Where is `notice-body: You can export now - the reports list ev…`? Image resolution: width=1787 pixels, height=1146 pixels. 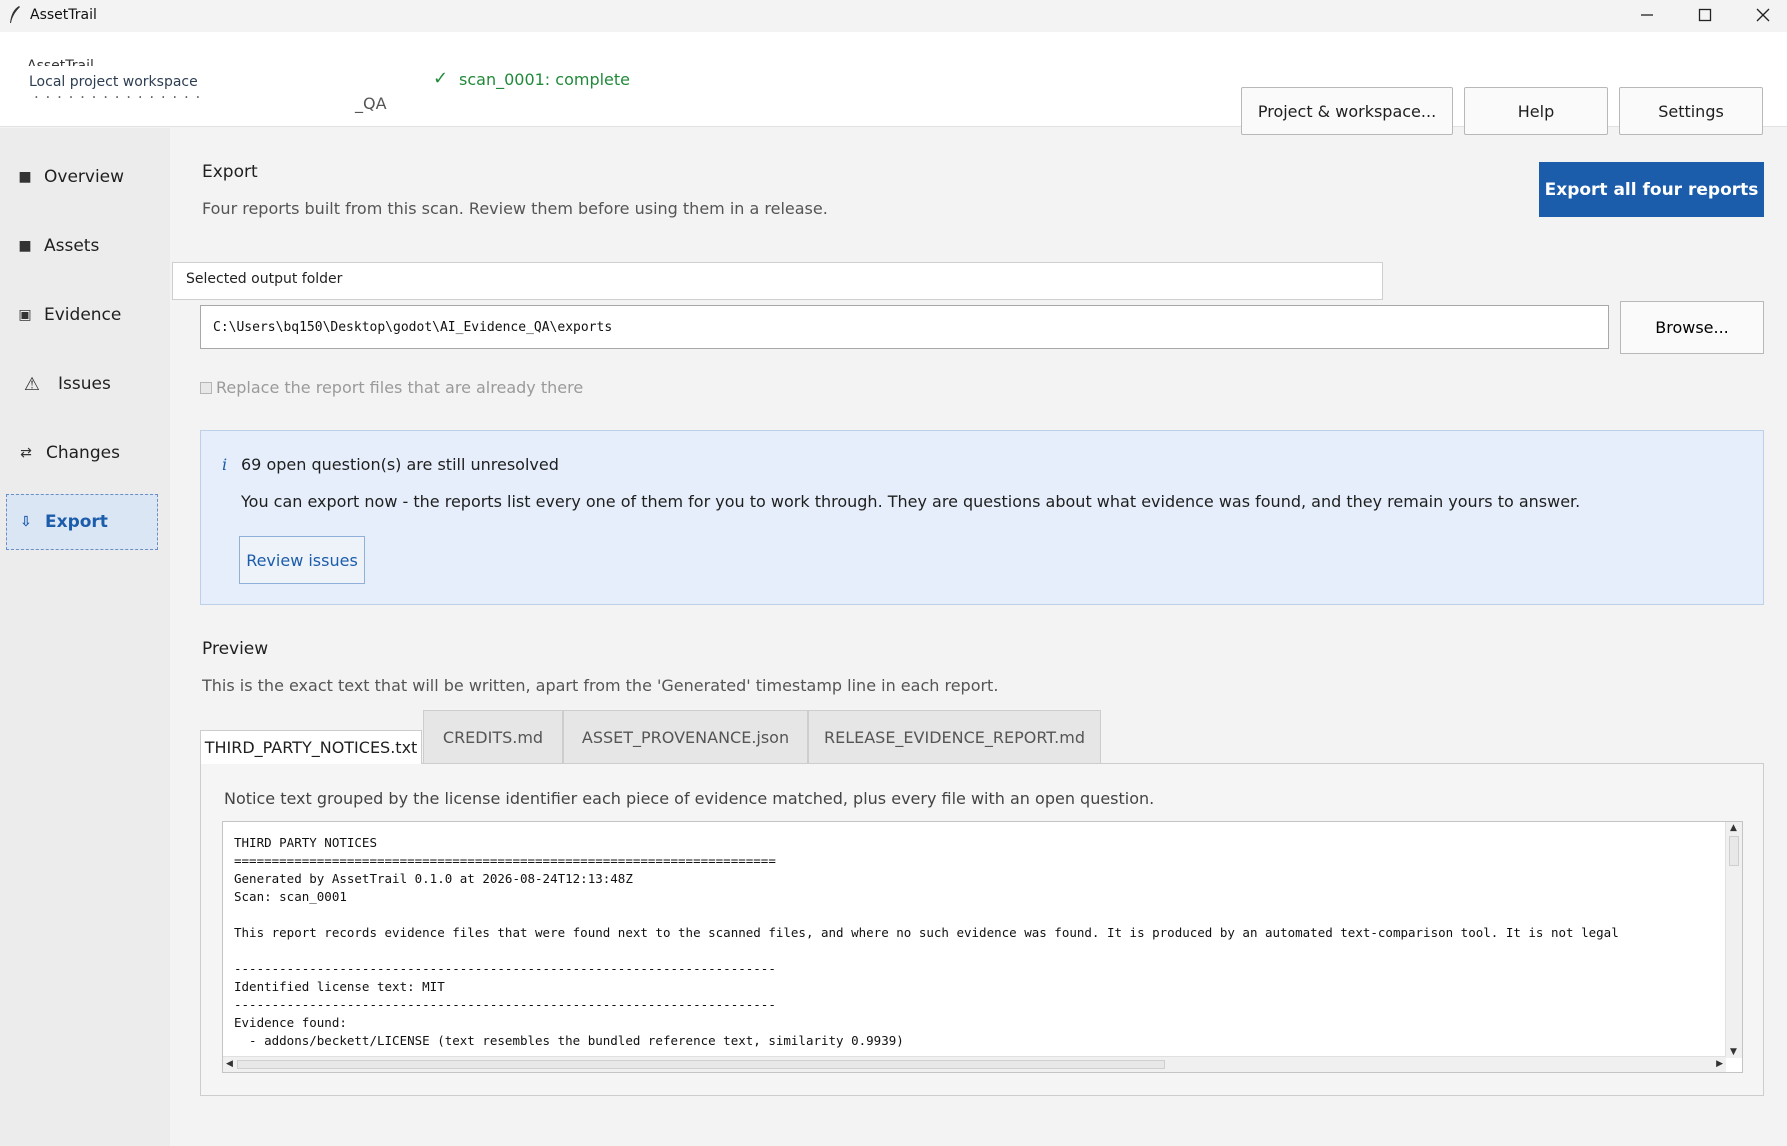 notice-body: You can export now - the reports list ev… is located at coordinates (911, 501).